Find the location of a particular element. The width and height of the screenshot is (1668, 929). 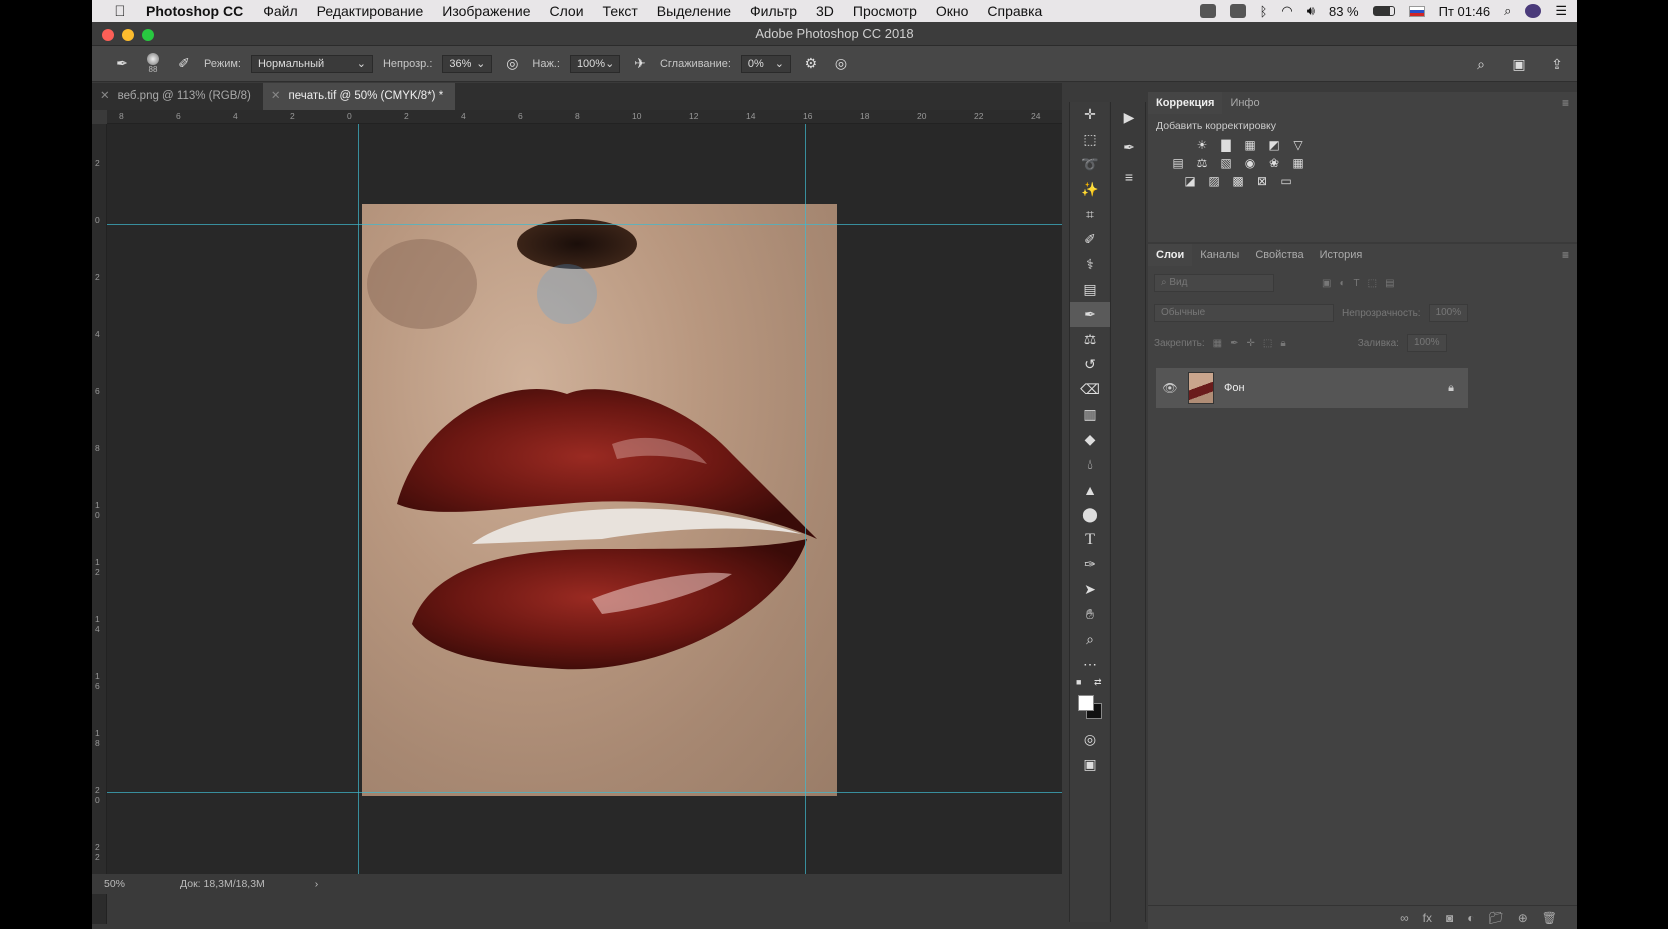

pressure-size-icon: ◎ is located at coordinates (841, 64).